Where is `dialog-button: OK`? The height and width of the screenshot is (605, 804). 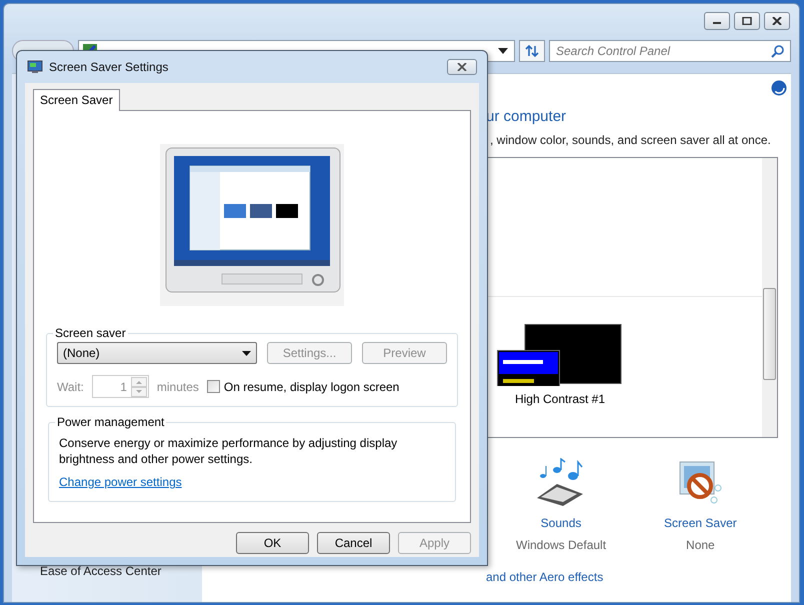 dialog-button: OK is located at coordinates (272, 543).